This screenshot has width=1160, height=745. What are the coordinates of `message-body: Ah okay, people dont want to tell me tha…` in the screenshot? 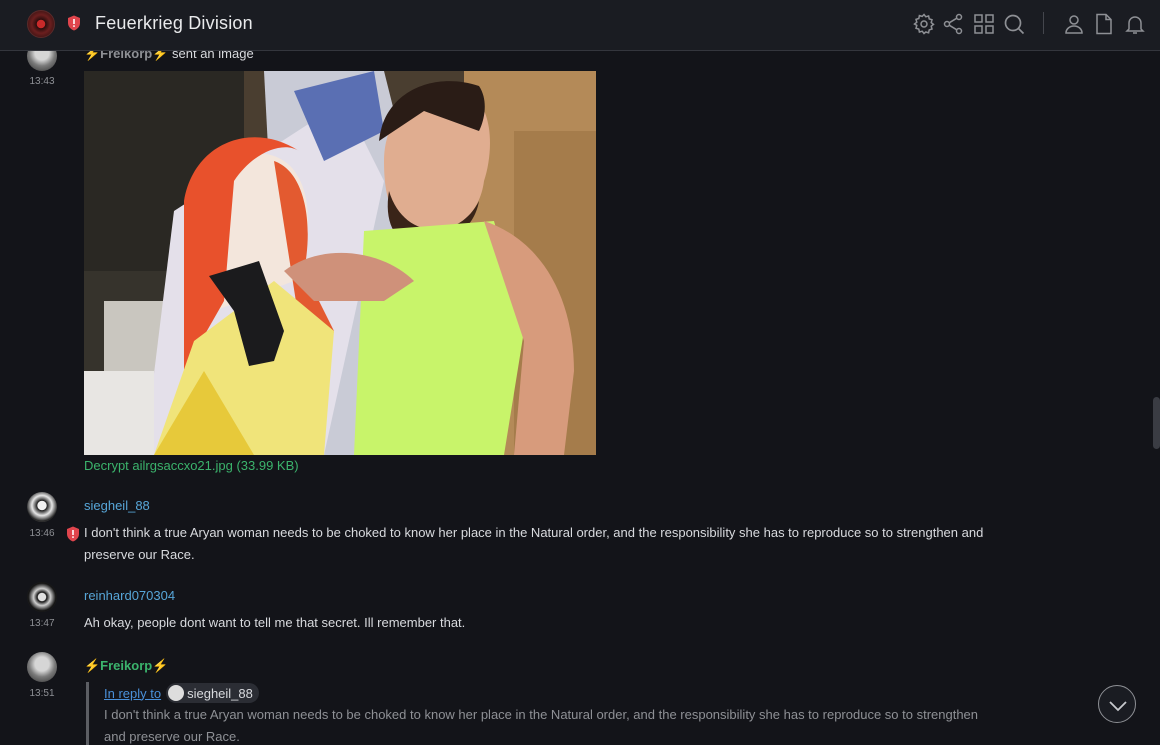 It's located at (275, 622).